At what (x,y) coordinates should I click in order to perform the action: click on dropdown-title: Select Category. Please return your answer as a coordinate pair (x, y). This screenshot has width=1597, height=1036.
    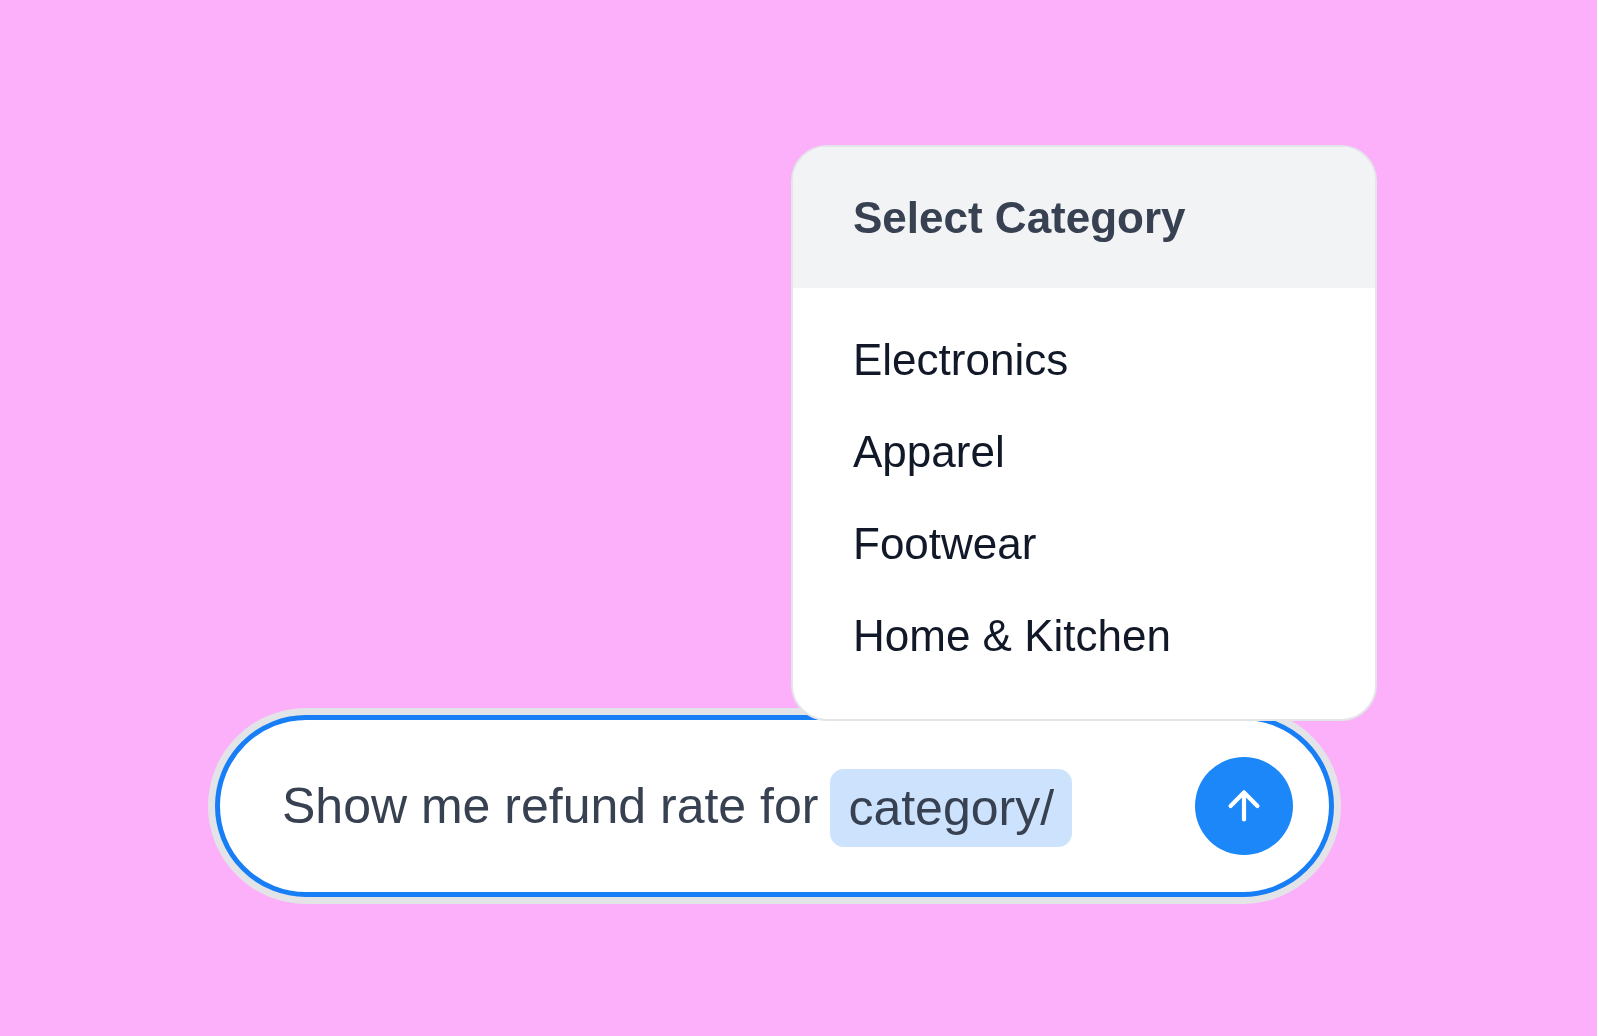
    Looking at the image, I should click on (1019, 217).